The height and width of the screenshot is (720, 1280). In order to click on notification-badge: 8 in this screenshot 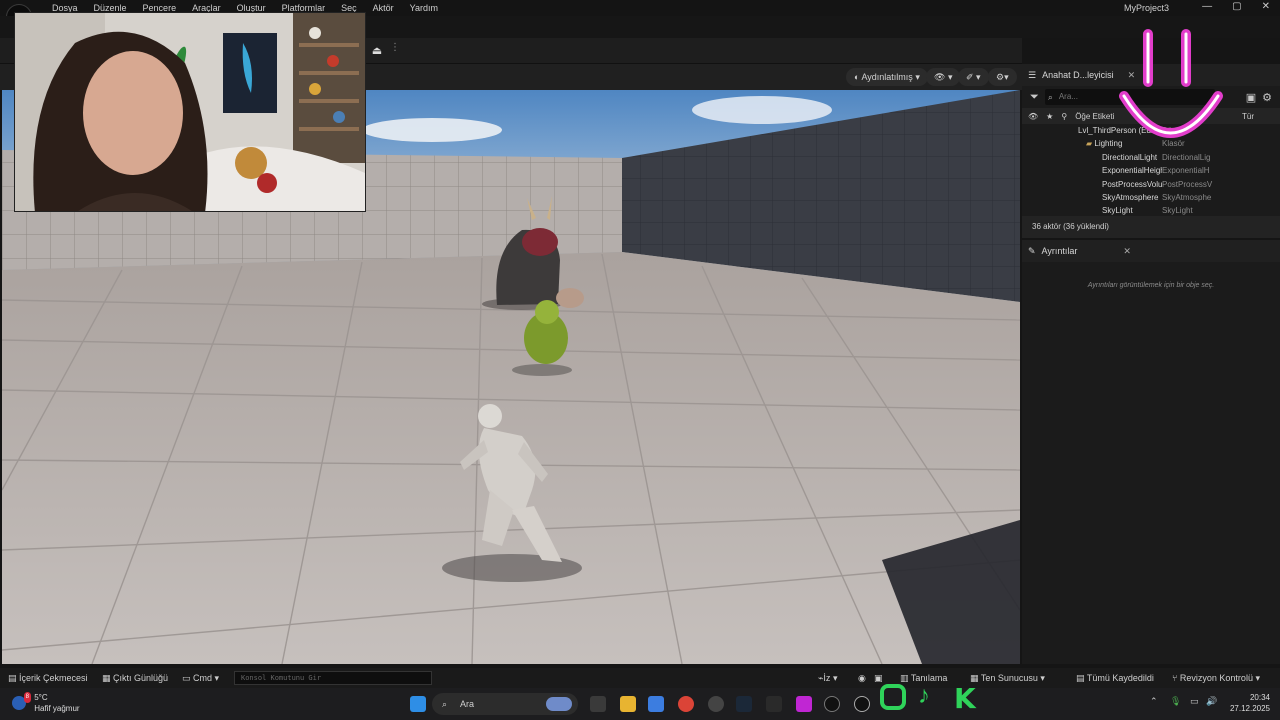, I will do `click(27, 697)`.